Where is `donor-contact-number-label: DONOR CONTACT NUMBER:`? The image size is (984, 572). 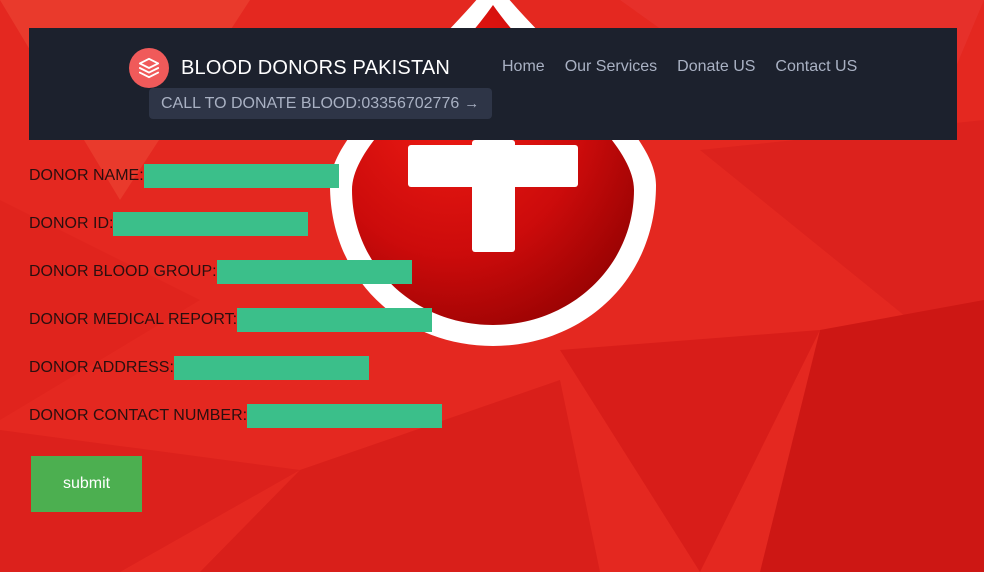 donor-contact-number-label: DONOR CONTACT NUMBER: is located at coordinates (138, 415).